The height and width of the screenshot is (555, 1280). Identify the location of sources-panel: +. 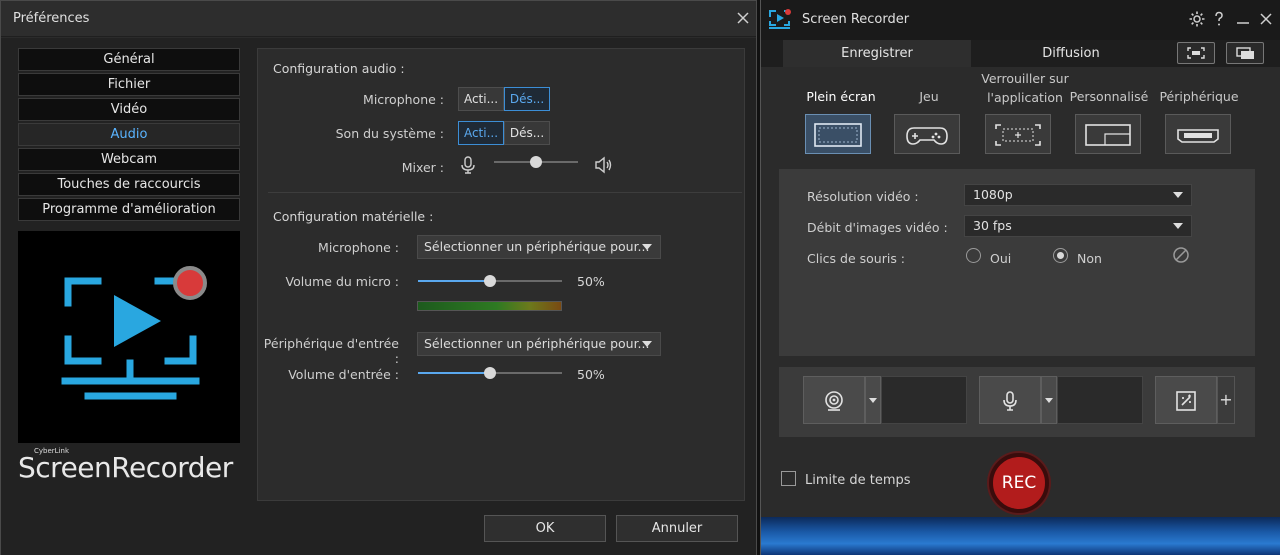
(1017, 402).